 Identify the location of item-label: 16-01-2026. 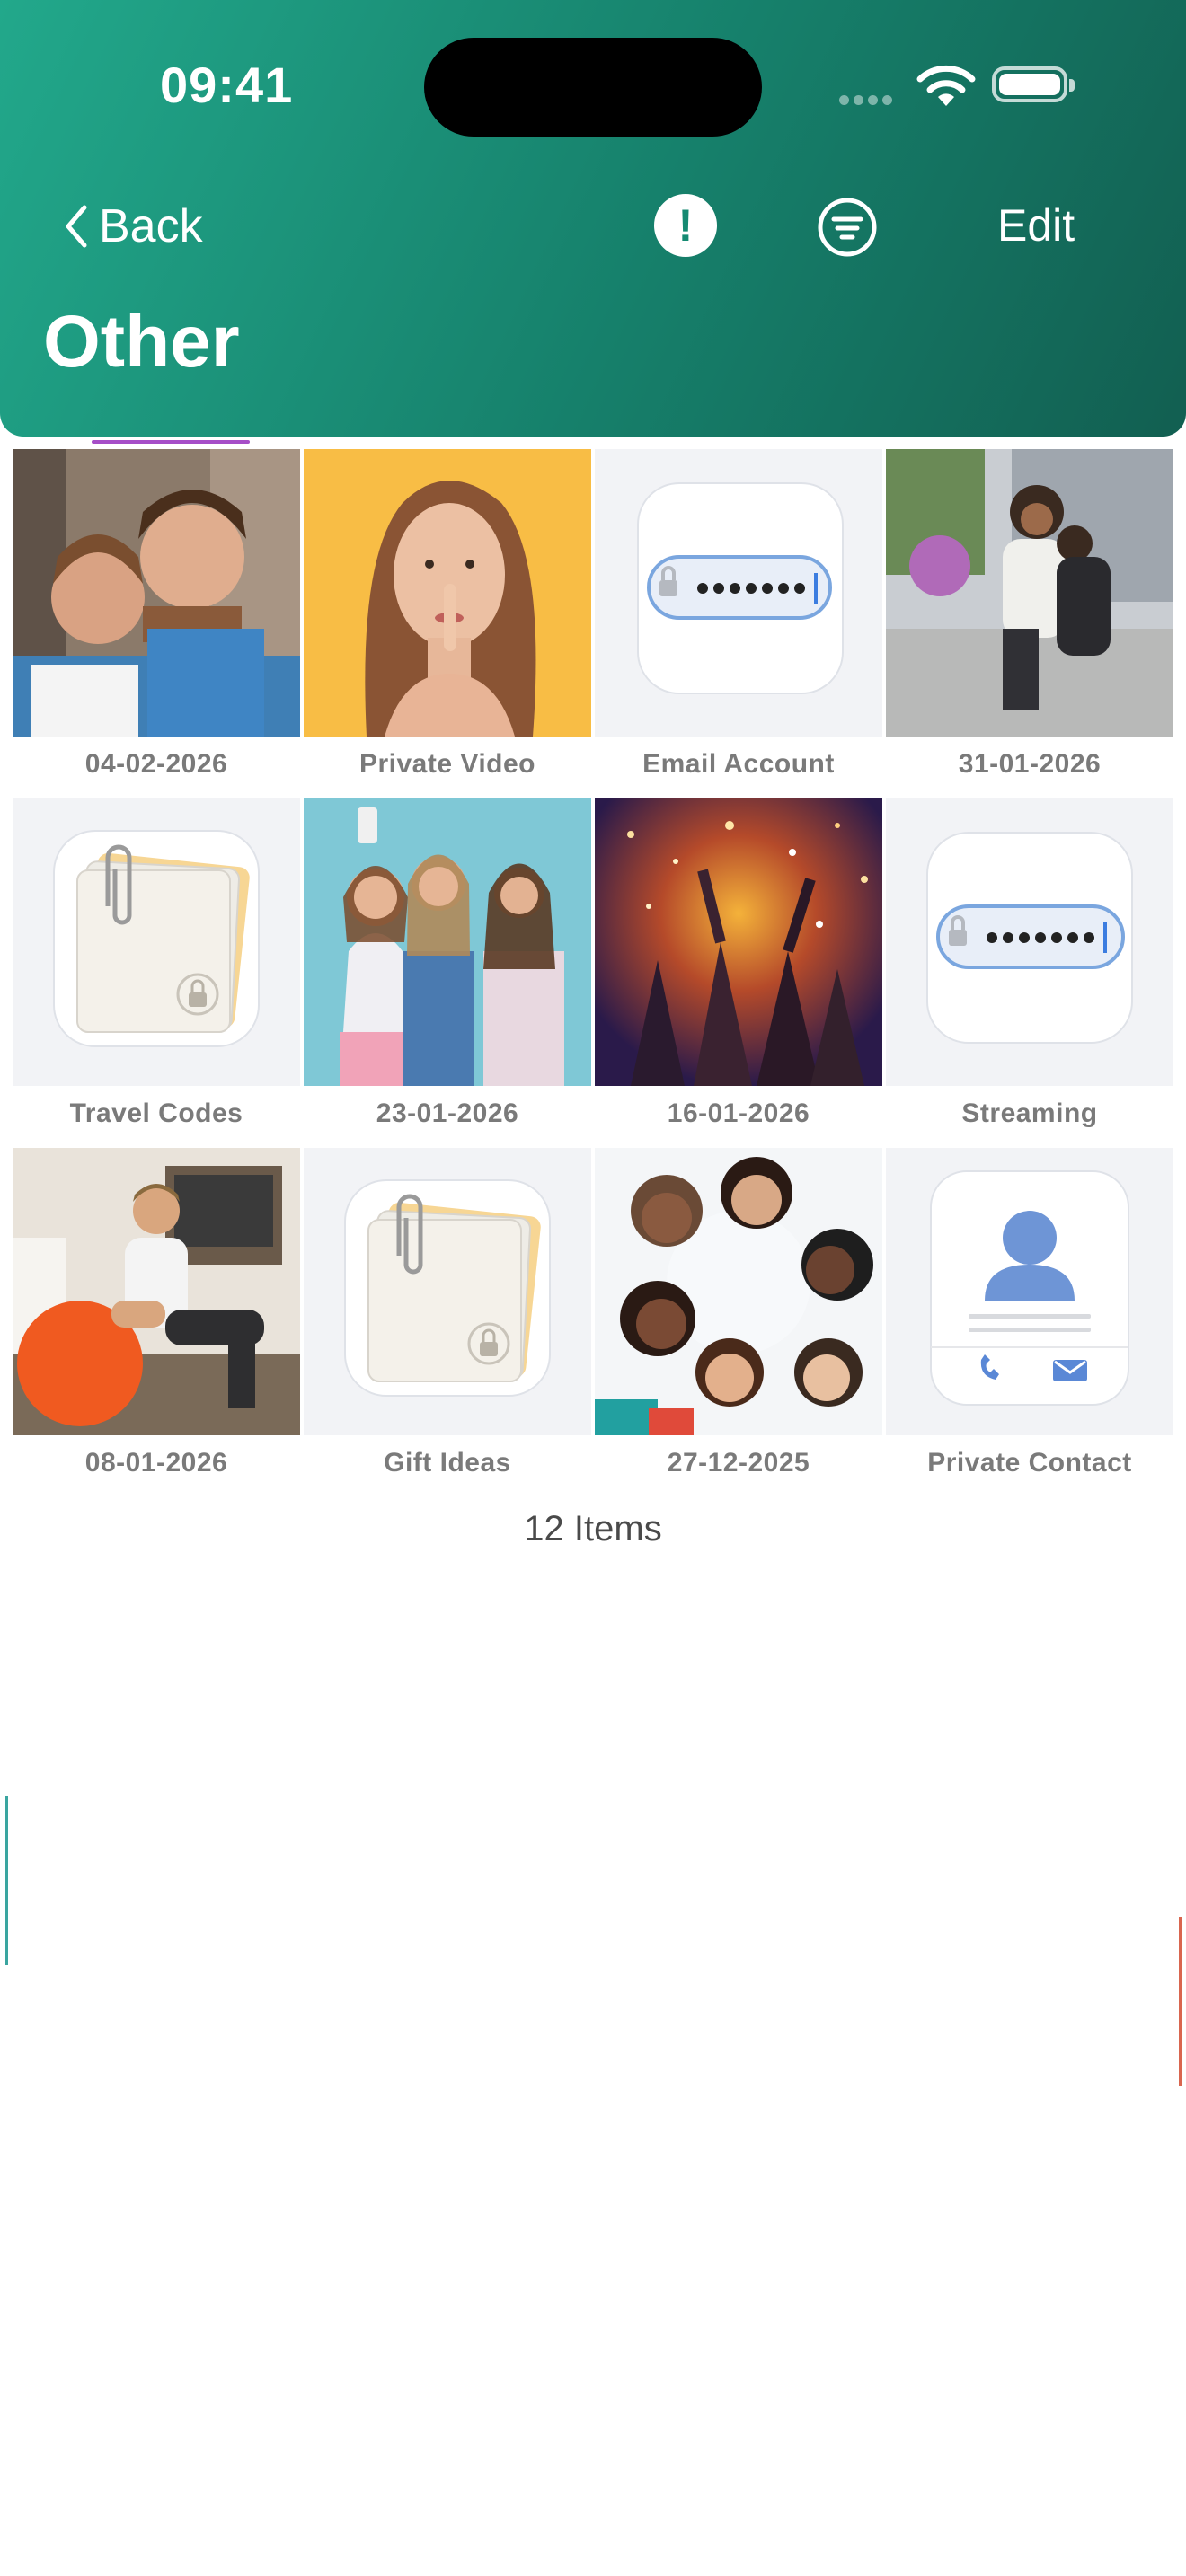
(738, 1113).